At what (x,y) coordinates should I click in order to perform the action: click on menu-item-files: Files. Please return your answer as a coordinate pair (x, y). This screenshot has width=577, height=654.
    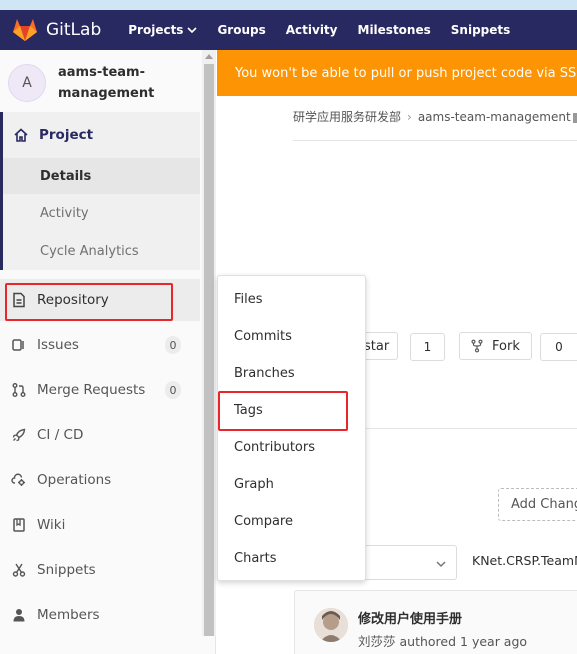
    Looking at the image, I should click on (291, 299).